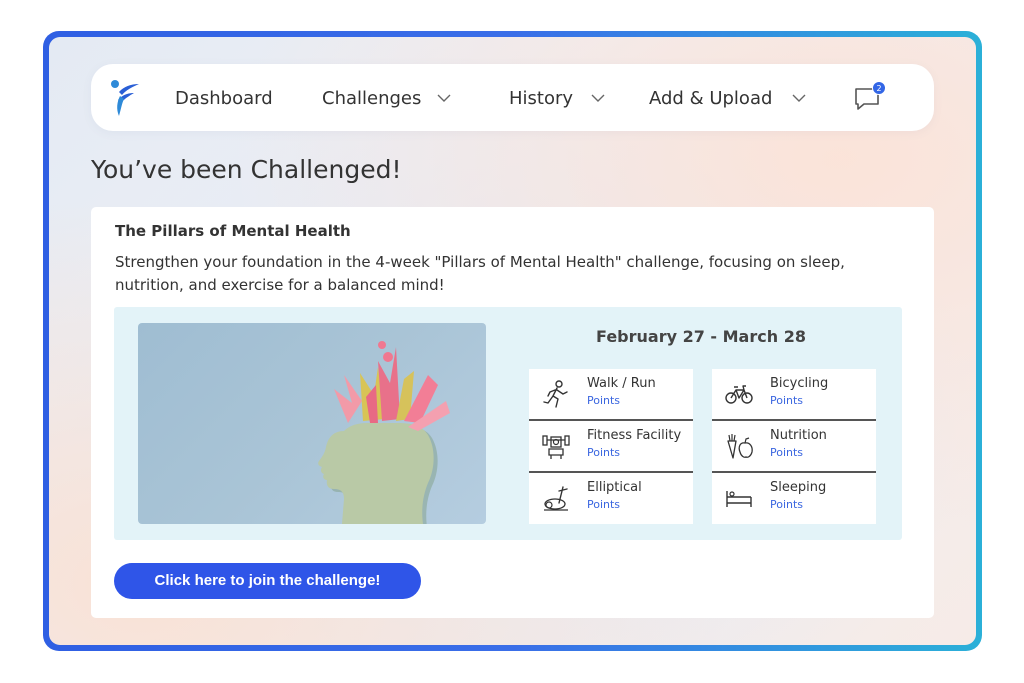 The image size is (1024, 683). What do you see at coordinates (739, 394) in the screenshot?
I see `bicycle-icon` at bounding box center [739, 394].